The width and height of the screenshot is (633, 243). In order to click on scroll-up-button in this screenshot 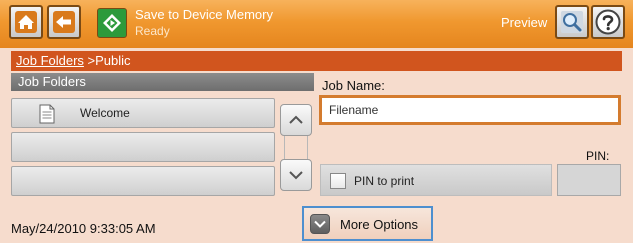, I will do `click(296, 120)`.